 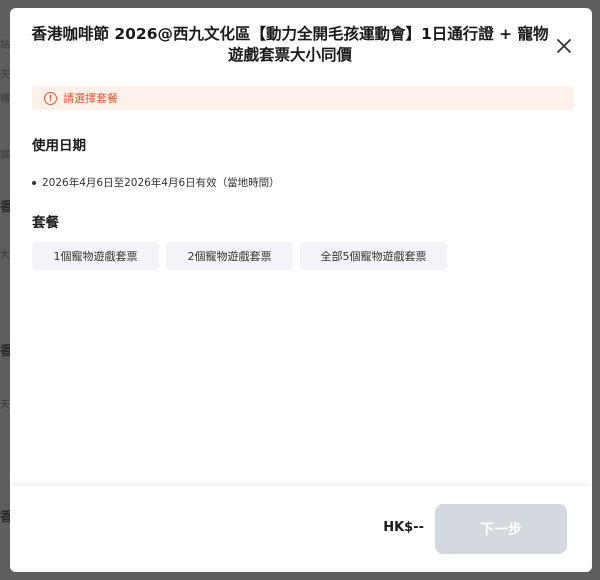 What do you see at coordinates (501, 529) in the screenshot?
I see `next-button: 下一步` at bounding box center [501, 529].